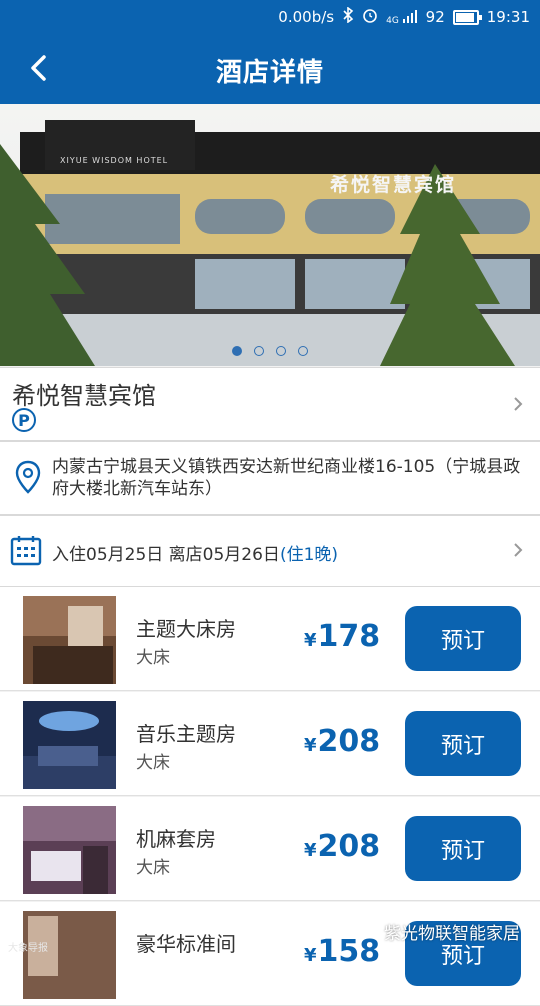 This screenshot has height=1006, width=540. I want to click on network-type: 4G, so click(392, 20).